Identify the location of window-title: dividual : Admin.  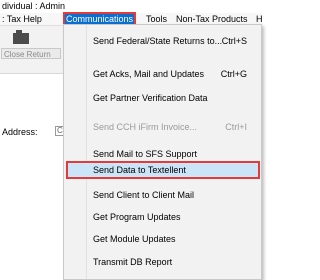
(131, 6).